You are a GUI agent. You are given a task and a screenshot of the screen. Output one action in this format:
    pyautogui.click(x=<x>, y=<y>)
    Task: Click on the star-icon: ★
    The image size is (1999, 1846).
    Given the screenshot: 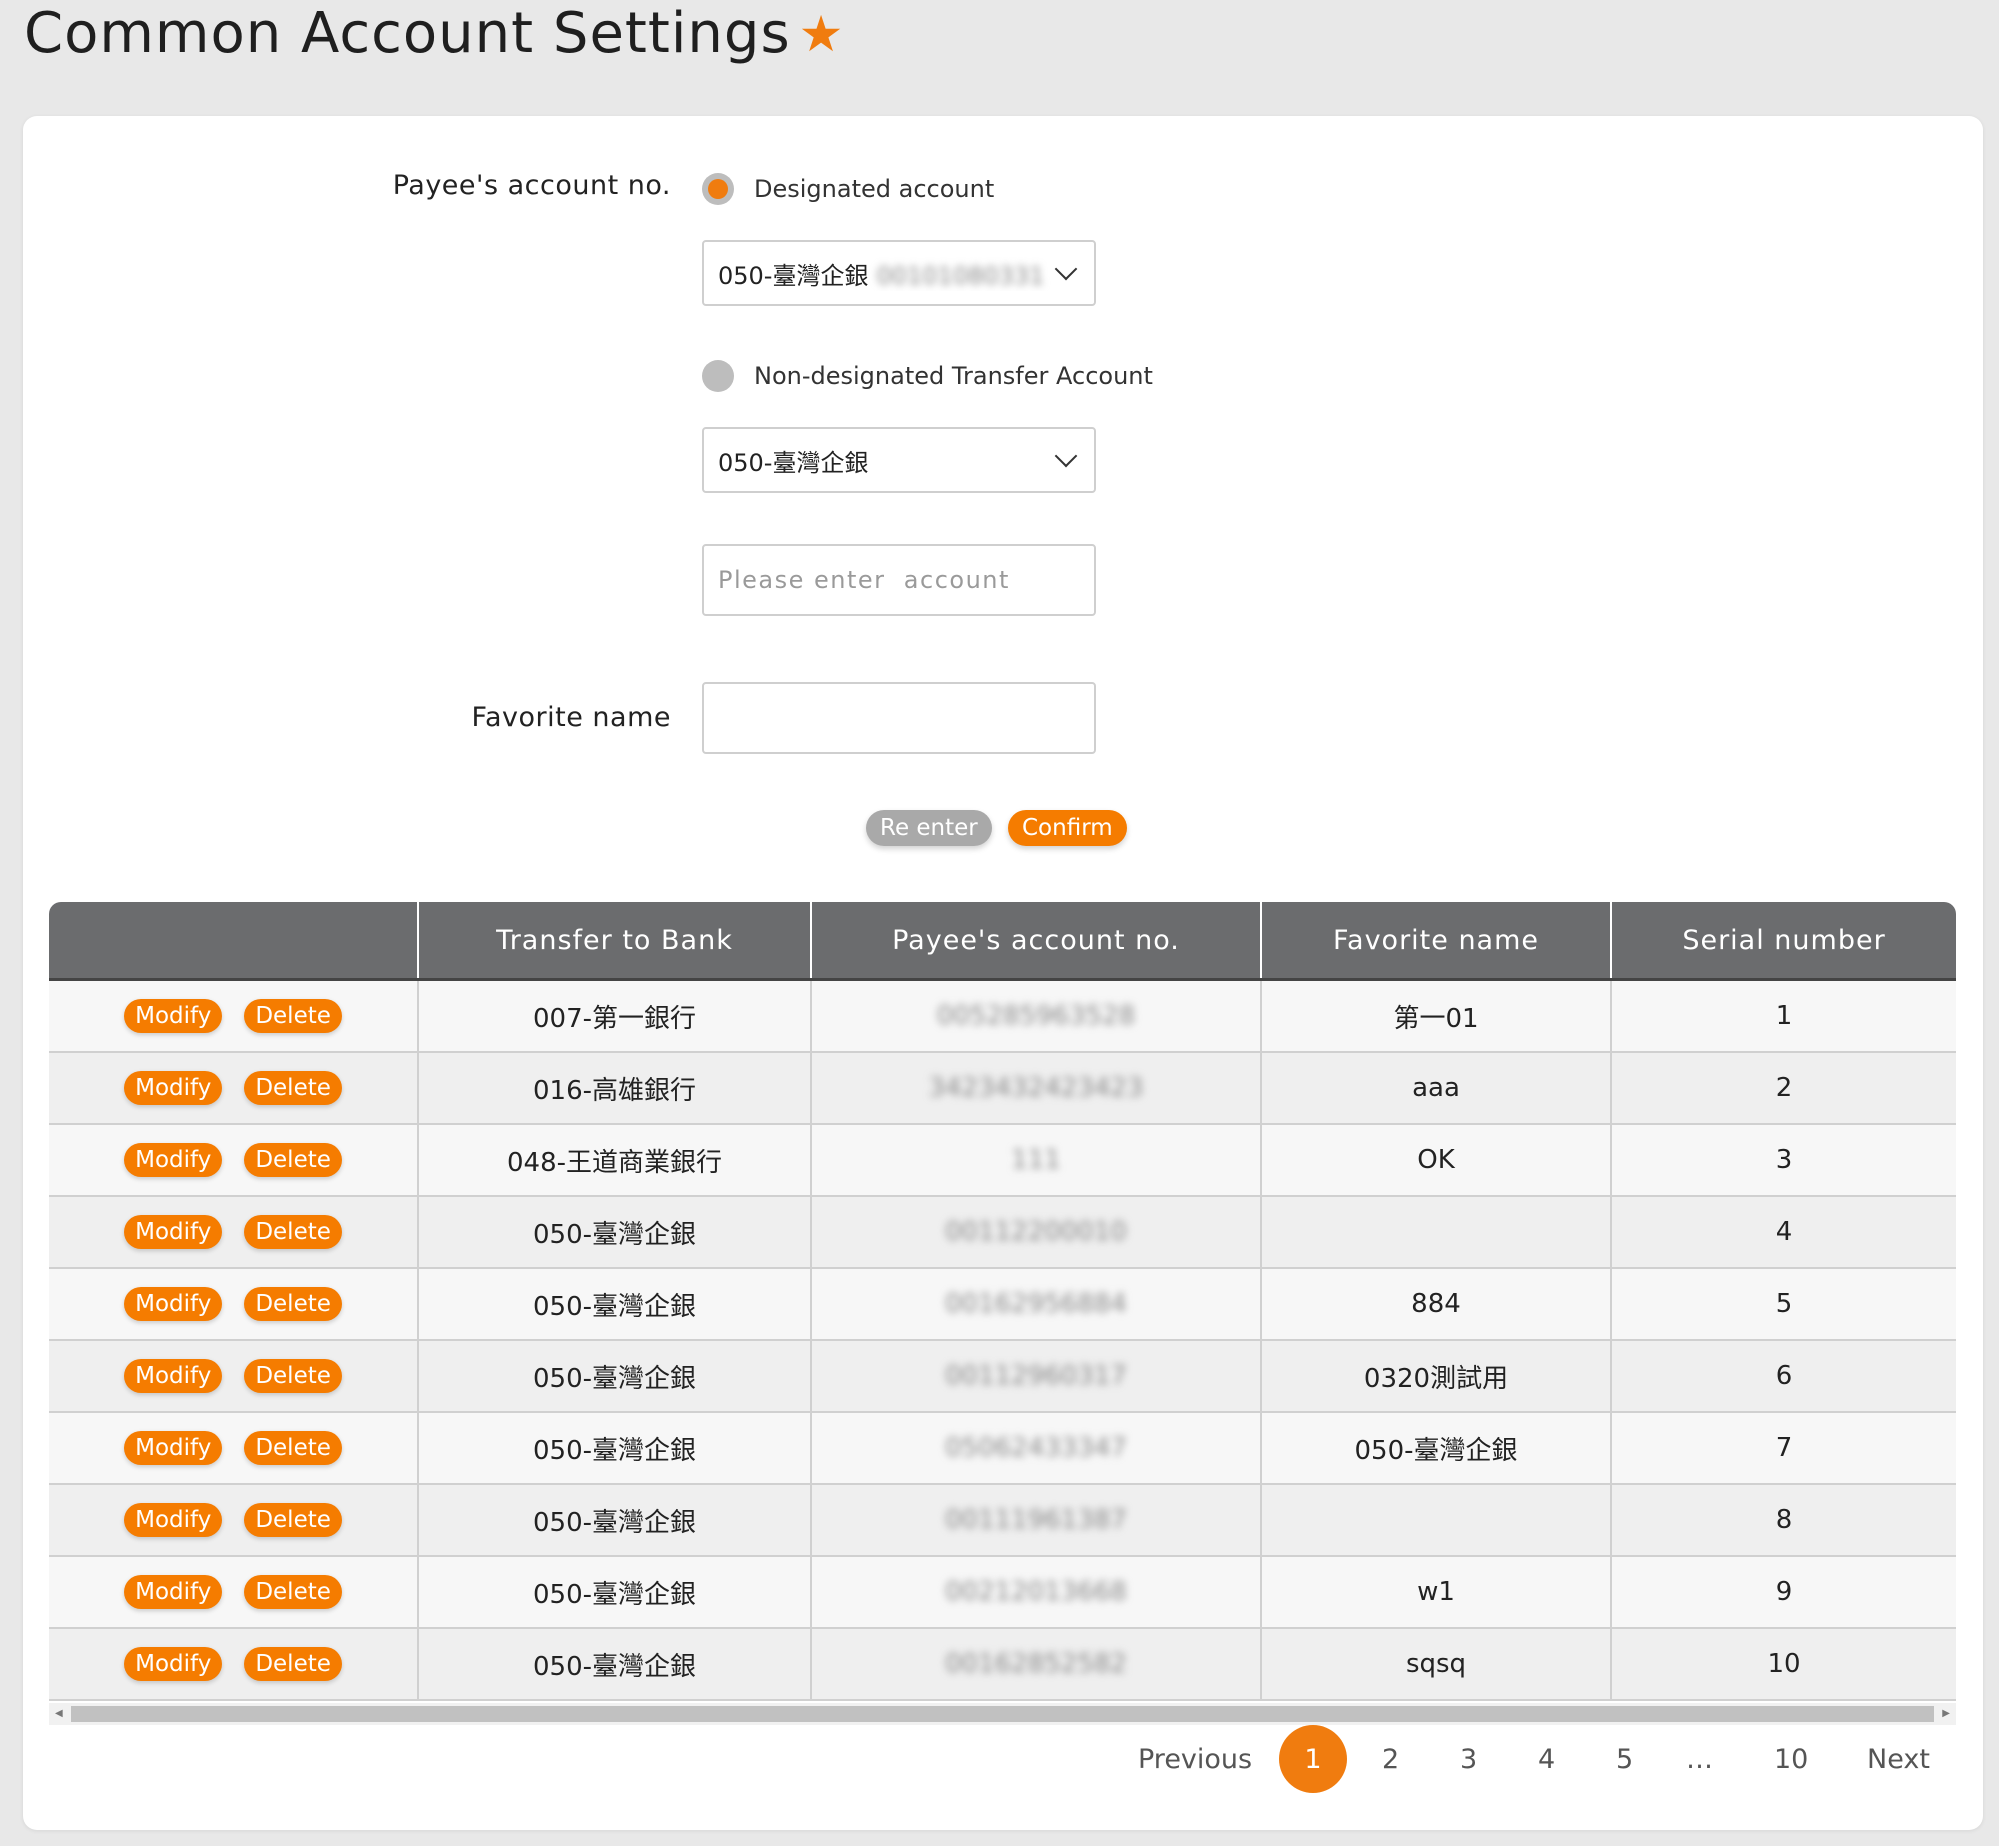 What is the action you would take?
    pyautogui.click(x=822, y=34)
    